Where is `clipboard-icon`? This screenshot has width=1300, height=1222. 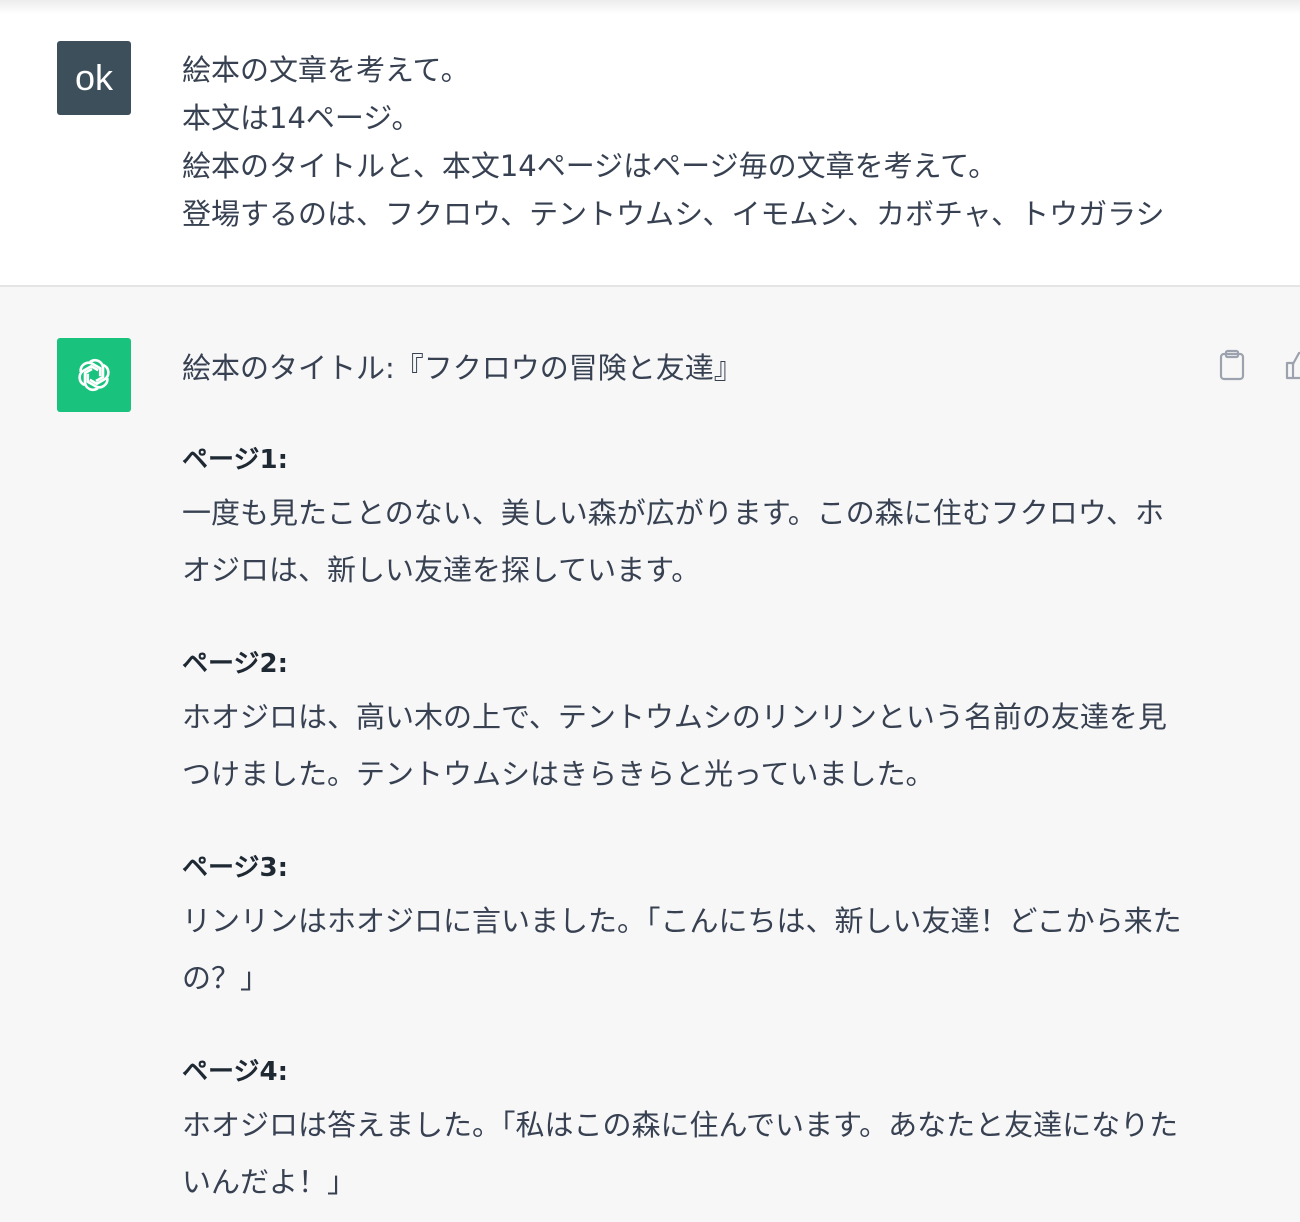 clipboard-icon is located at coordinates (1232, 365).